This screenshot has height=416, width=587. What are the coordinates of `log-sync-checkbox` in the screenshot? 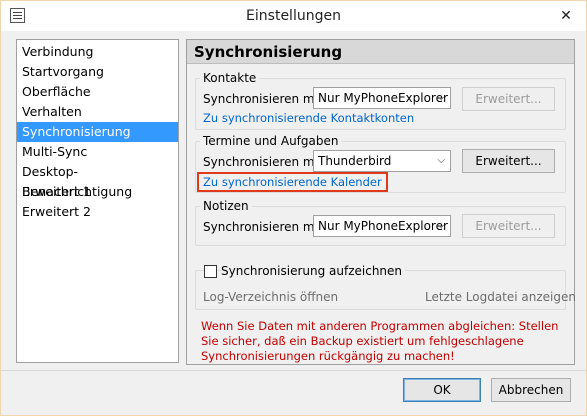 It's located at (210, 271).